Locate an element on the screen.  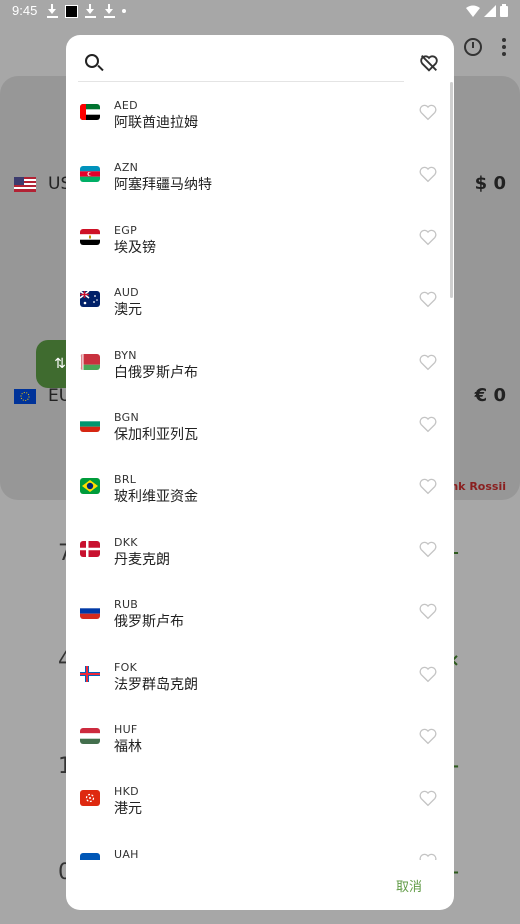
currency-item-hkd: HKD 港元 is located at coordinates (260, 799).